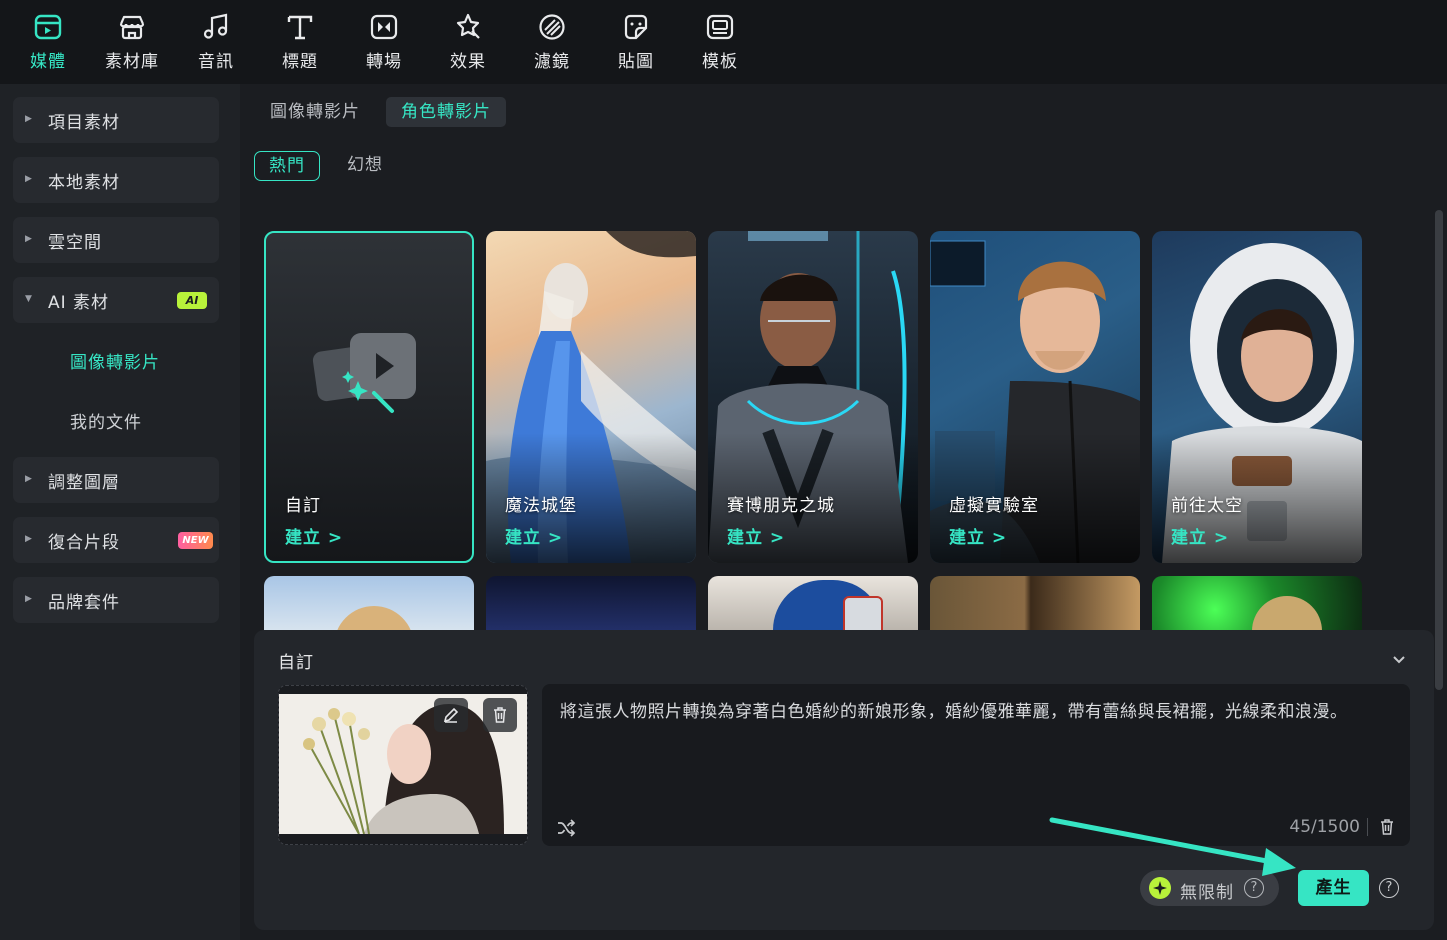 The width and height of the screenshot is (1447, 940). Describe the element at coordinates (384, 27) in the screenshot. I see `transition-icon` at that location.